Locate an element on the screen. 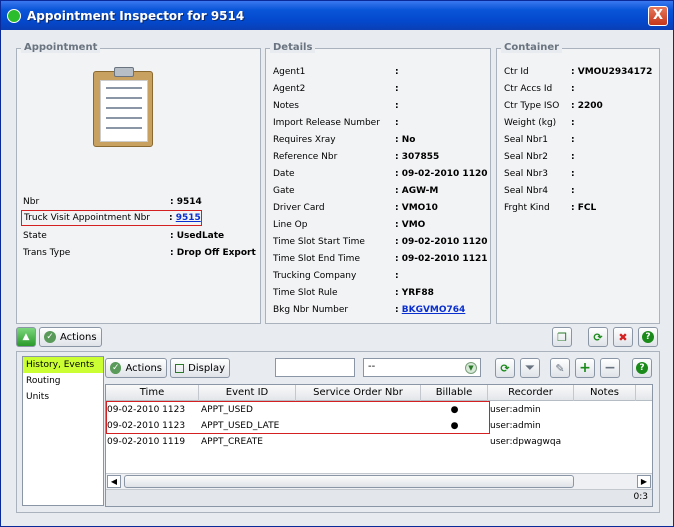 This screenshot has width=674, height=527. seal-nbr1-label: Seal Nbr1 is located at coordinates (526, 140).